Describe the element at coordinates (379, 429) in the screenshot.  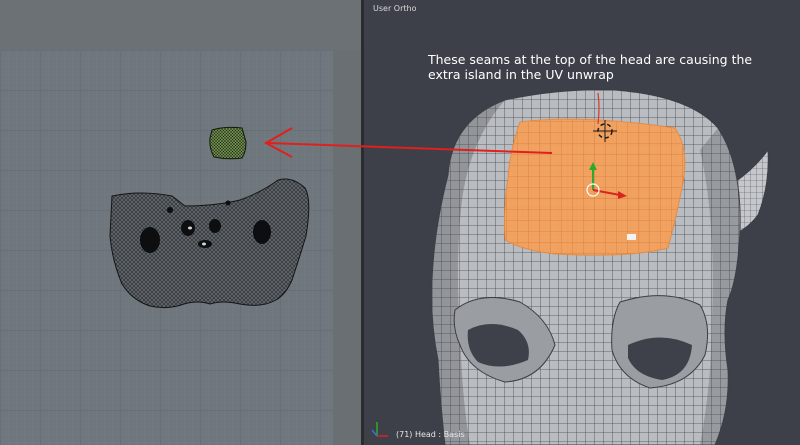
I see `axis-gizmo` at that location.